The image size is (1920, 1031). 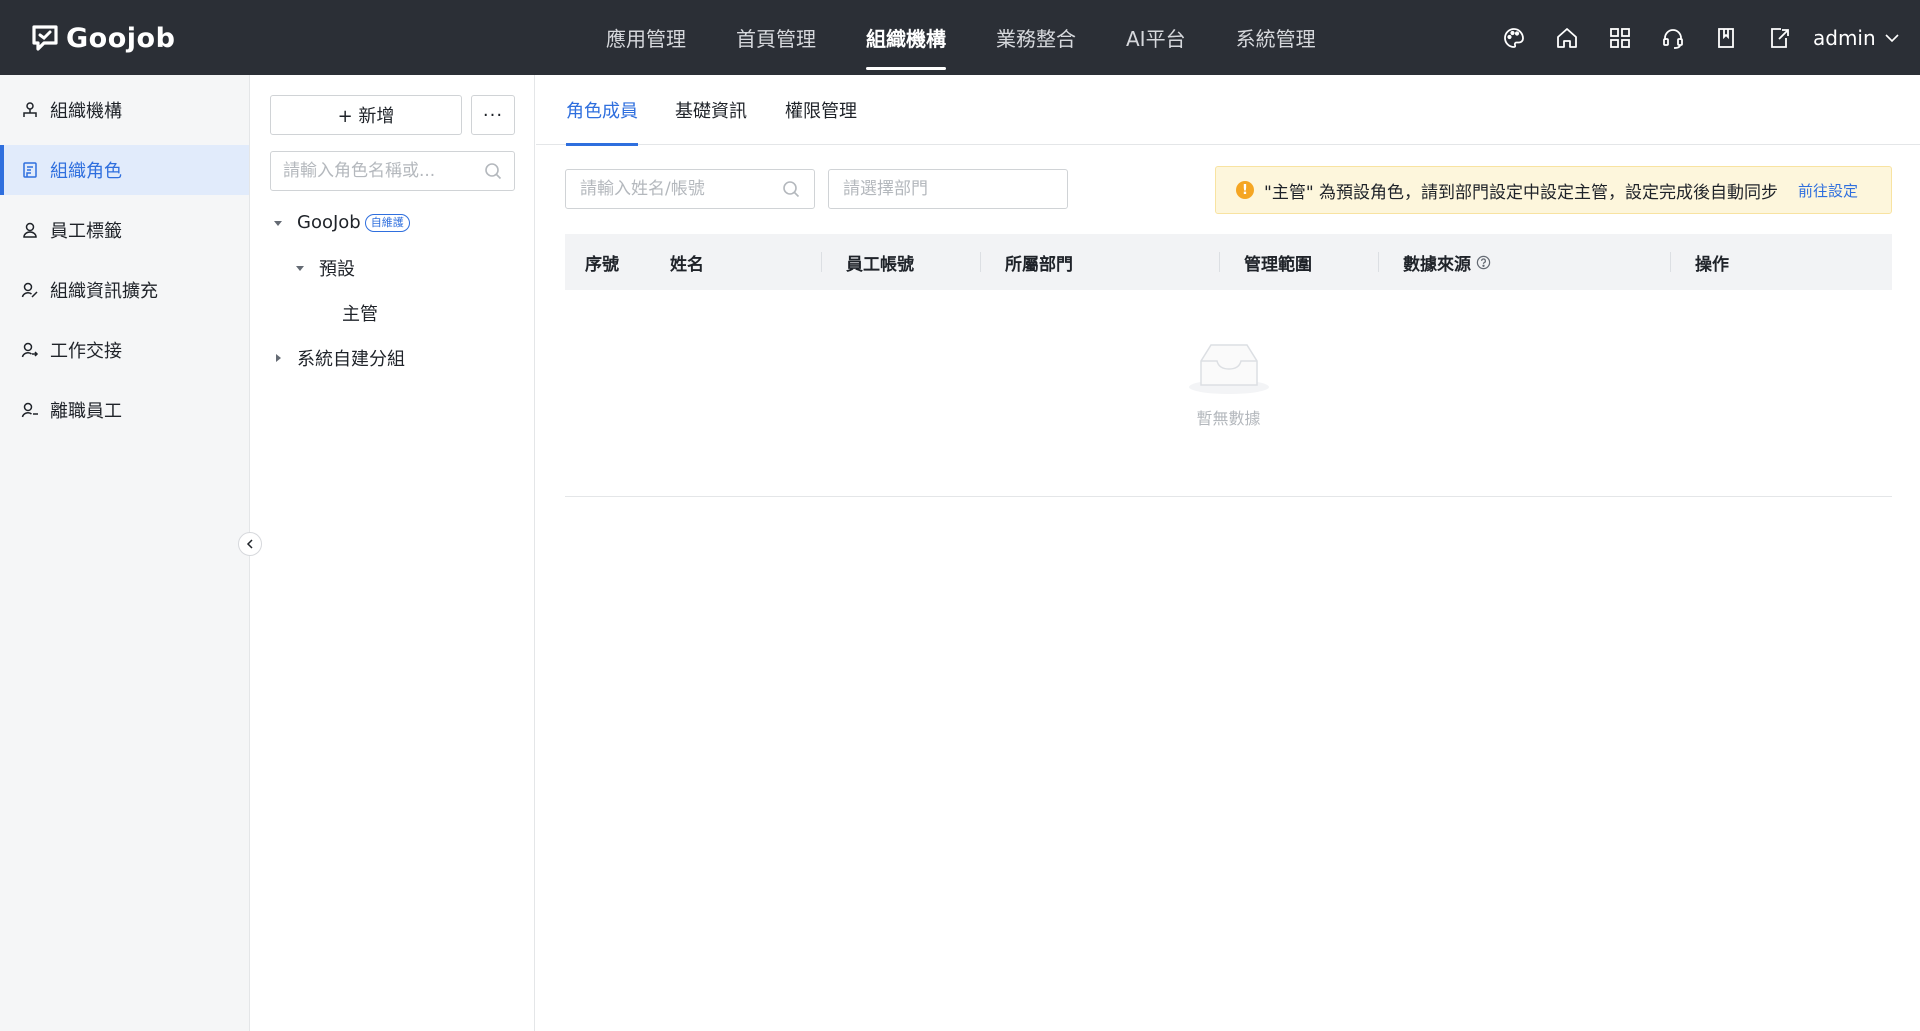 What do you see at coordinates (121, 38) in the screenshot?
I see `brand-name: Goojob` at bounding box center [121, 38].